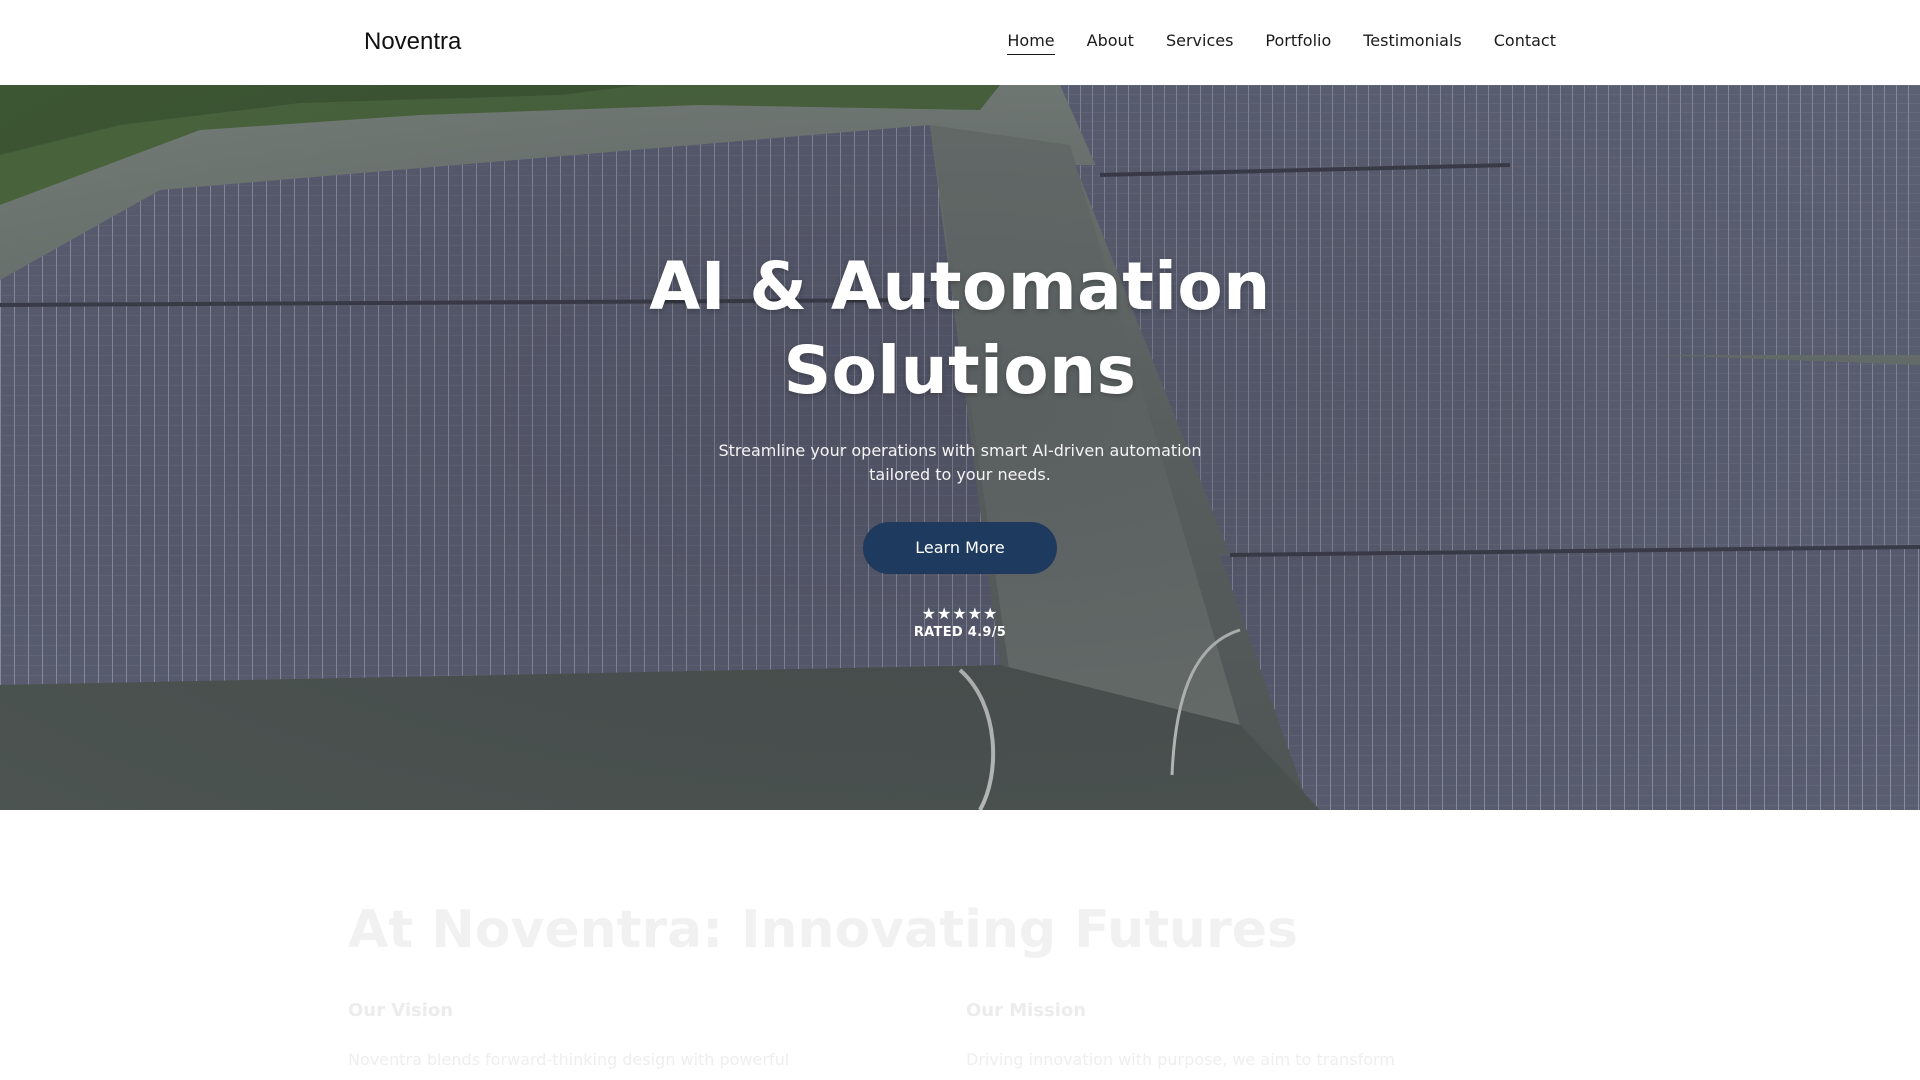 This screenshot has height=1080, width=1920. I want to click on mission-heading: Our Mission, so click(1026, 1010).